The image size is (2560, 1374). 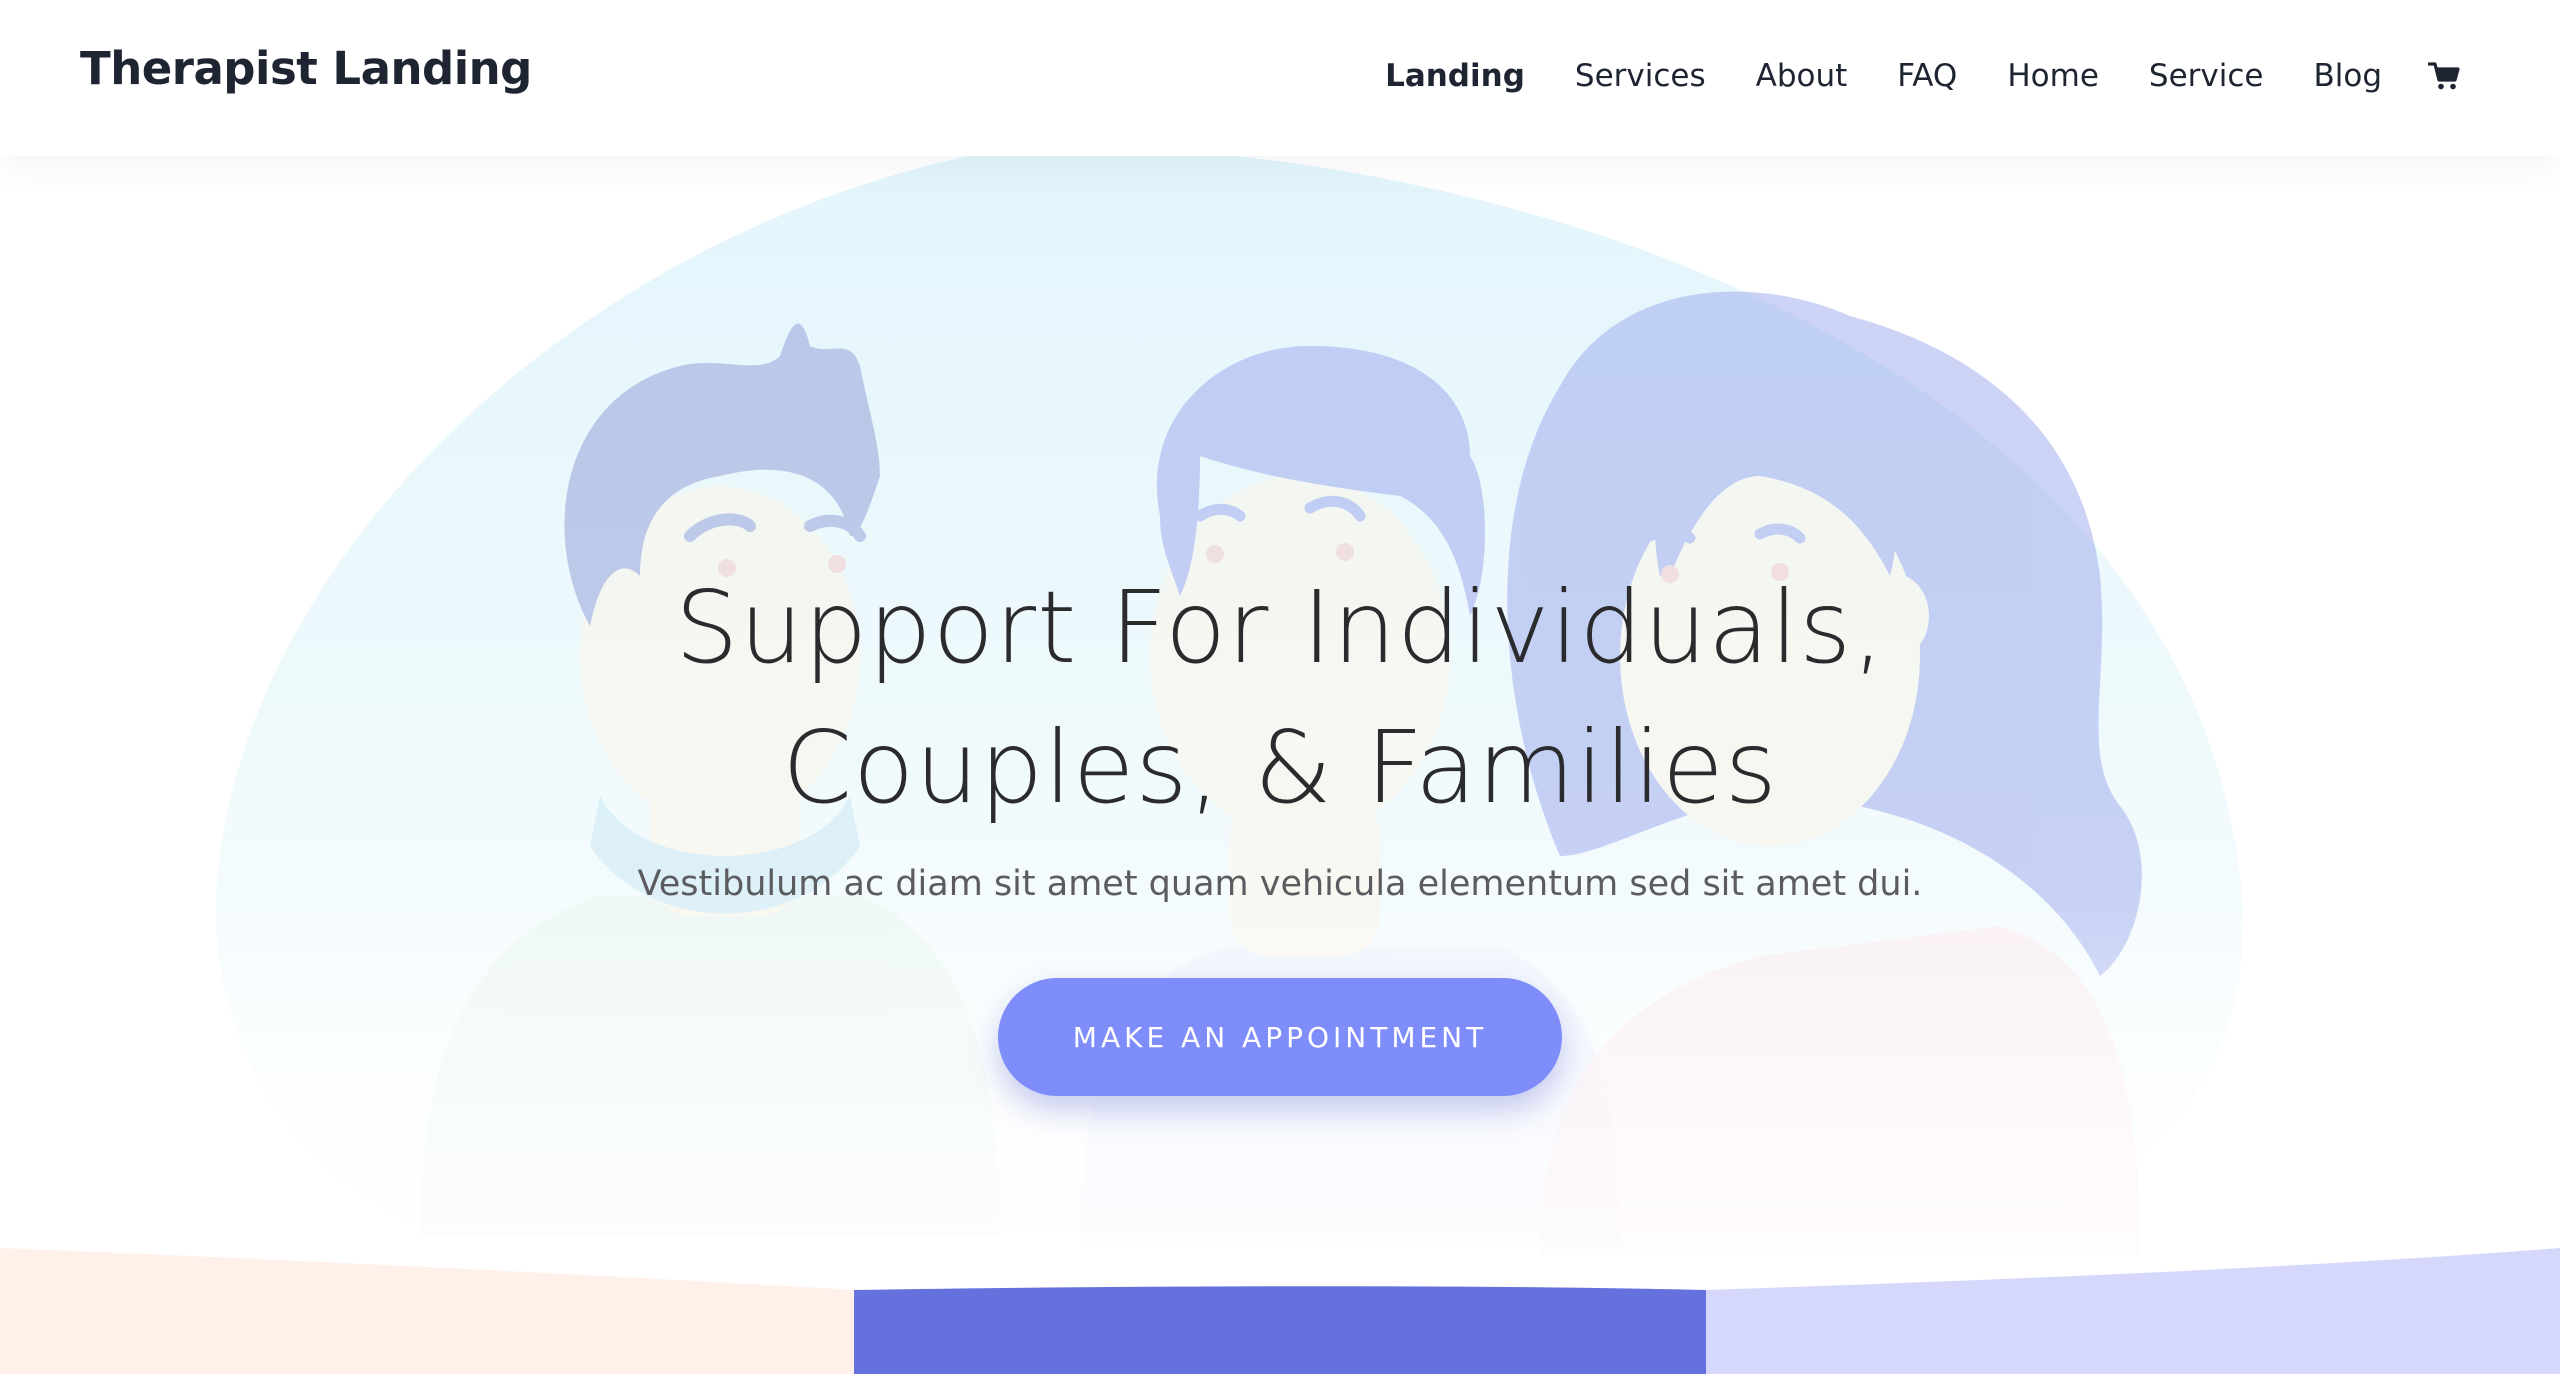 What do you see at coordinates (2053, 76) in the screenshot?
I see `nav-item-home: Home` at bounding box center [2053, 76].